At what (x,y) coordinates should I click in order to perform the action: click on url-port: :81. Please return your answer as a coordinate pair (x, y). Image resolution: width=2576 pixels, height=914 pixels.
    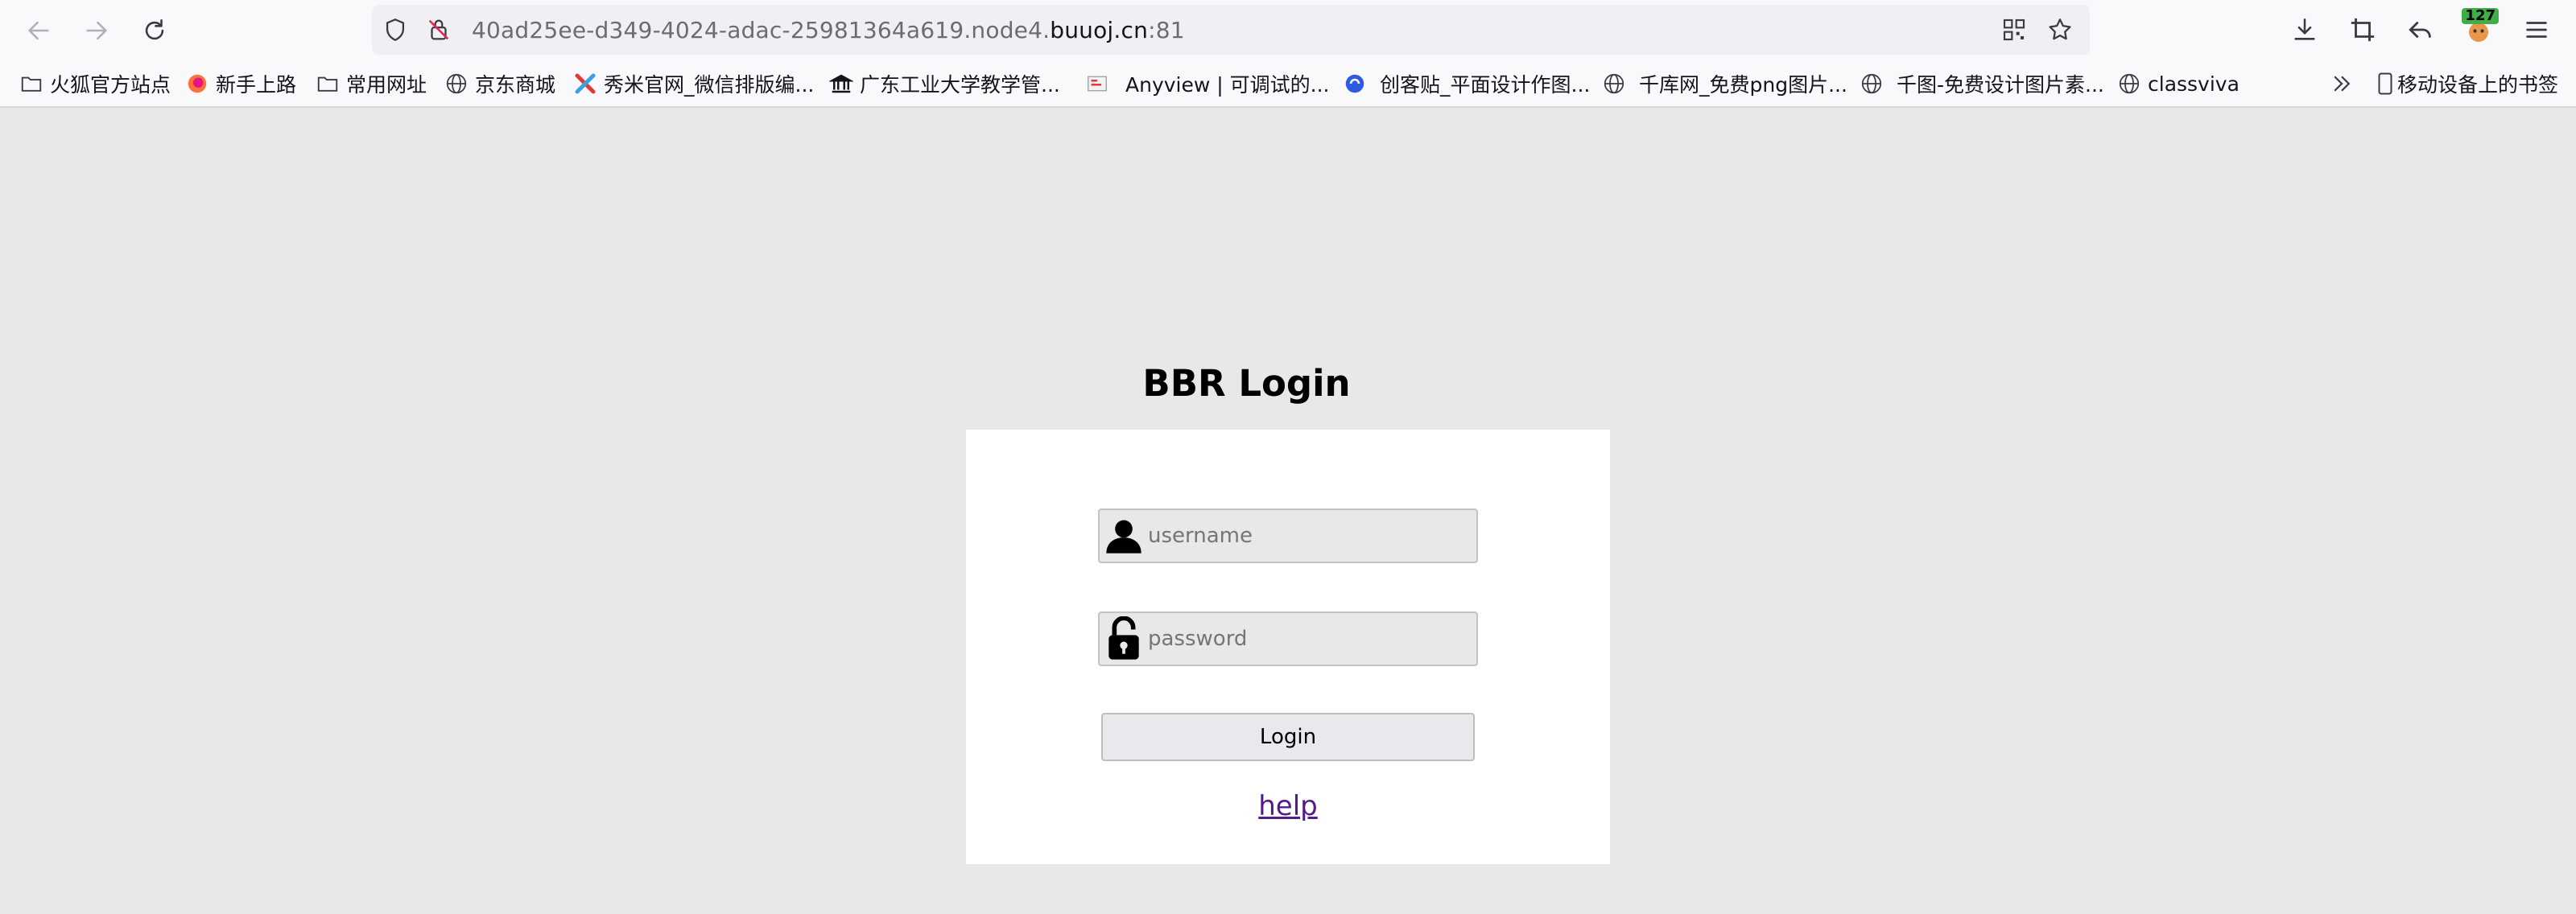
    Looking at the image, I should click on (1166, 30).